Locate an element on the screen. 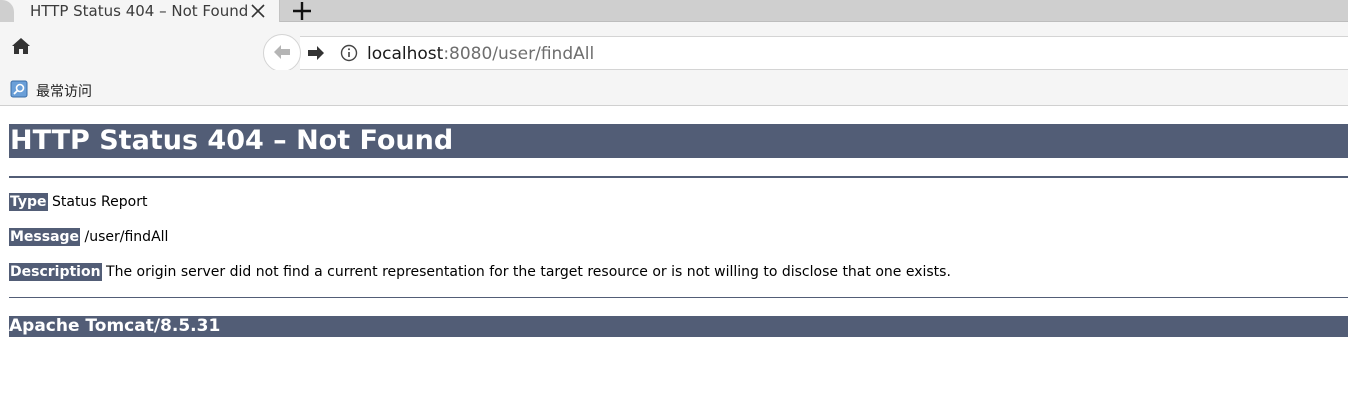 This screenshot has width=1348, height=403. message-label: Message is located at coordinates (45, 237).